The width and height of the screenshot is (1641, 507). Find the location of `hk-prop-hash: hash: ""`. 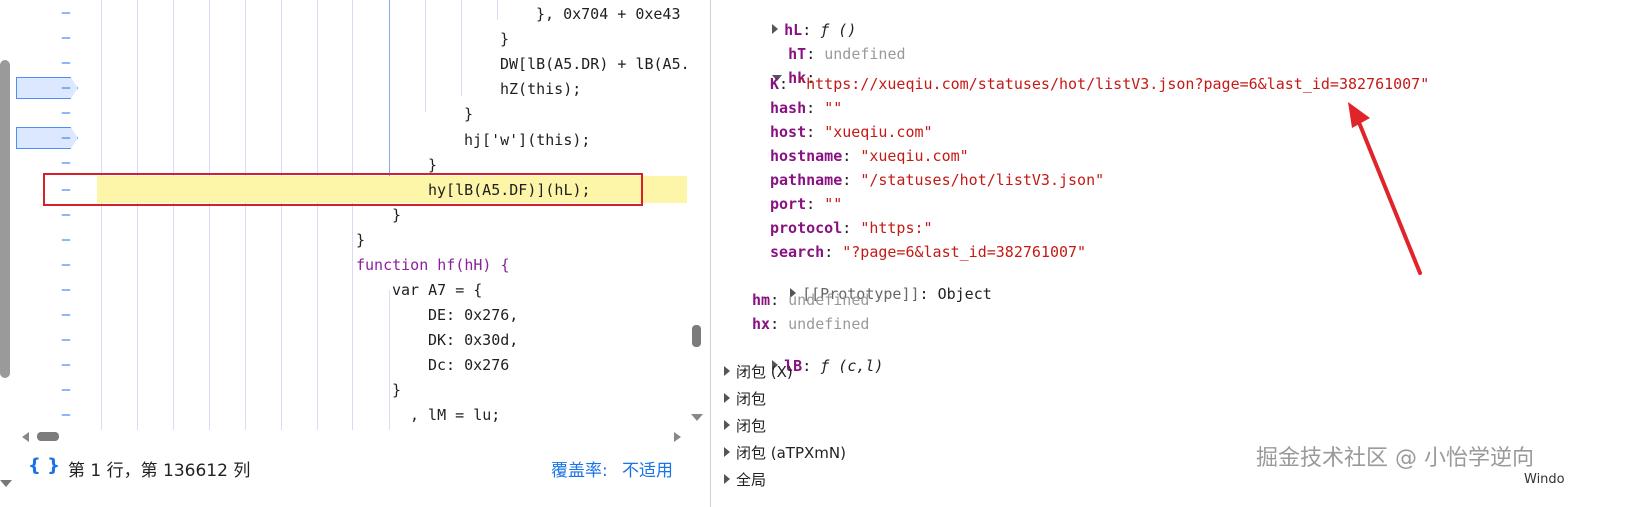

hk-prop-hash: hash: "" is located at coordinates (806, 108).